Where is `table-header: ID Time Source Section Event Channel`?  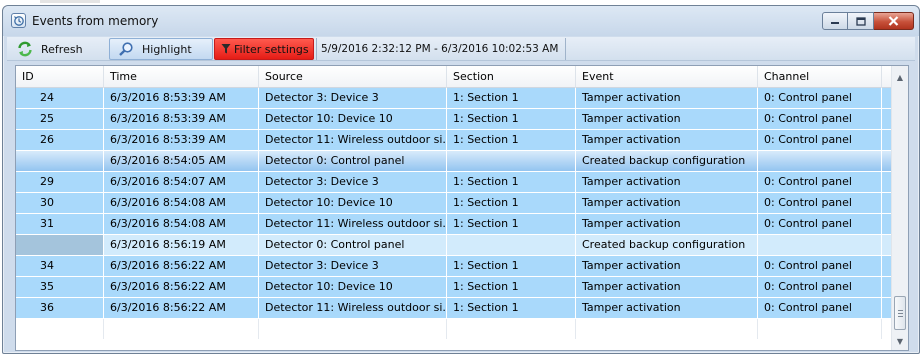 table-header: ID Time Source Section Event Channel is located at coordinates (454, 77).